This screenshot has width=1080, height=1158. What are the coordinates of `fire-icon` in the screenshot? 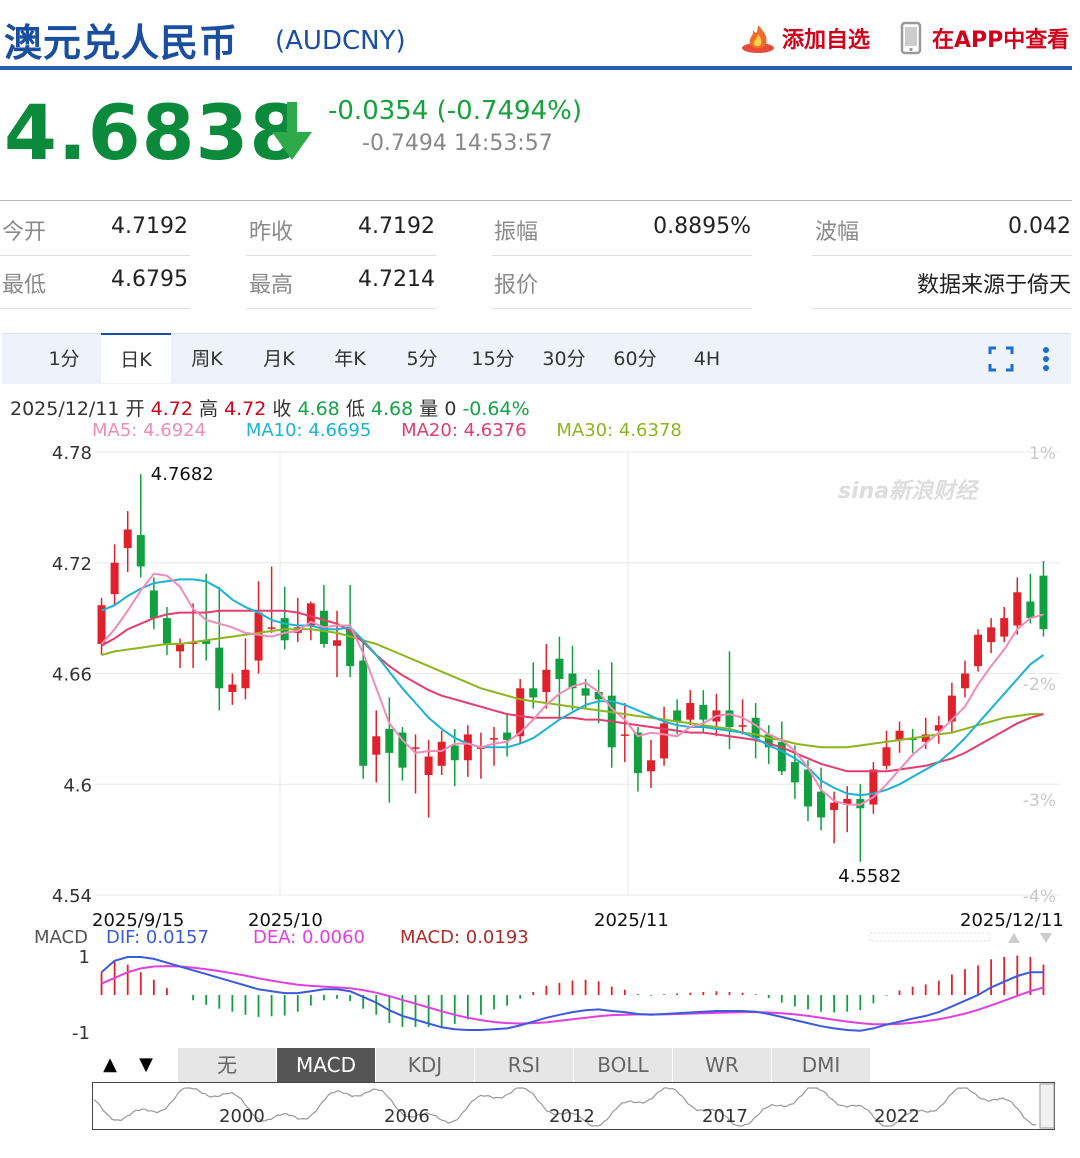 It's located at (758, 38).